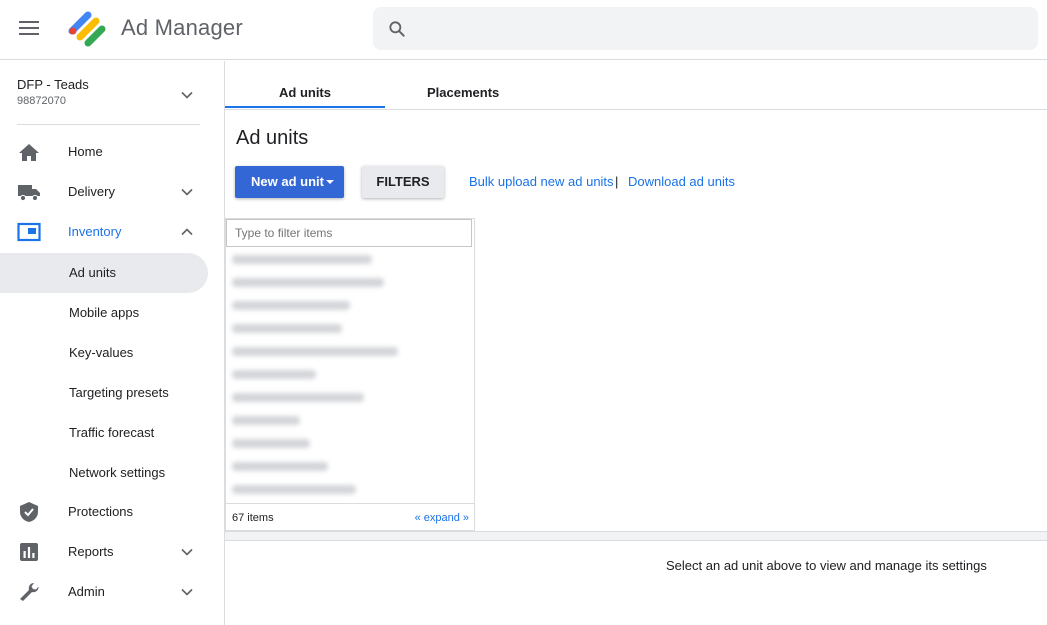 The width and height of the screenshot is (1047, 625). I want to click on tab-bar: Ad units Placements, so click(636, 85).